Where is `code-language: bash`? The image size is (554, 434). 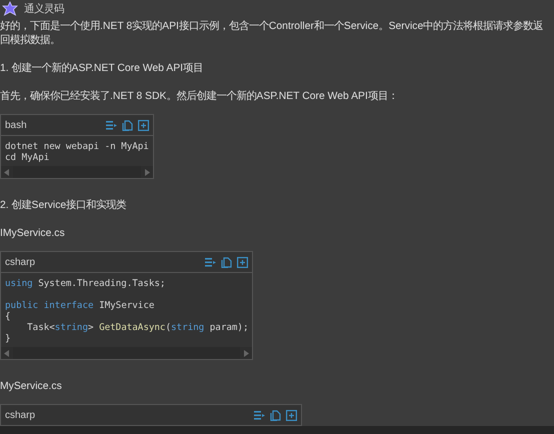
code-language: bash is located at coordinates (16, 125).